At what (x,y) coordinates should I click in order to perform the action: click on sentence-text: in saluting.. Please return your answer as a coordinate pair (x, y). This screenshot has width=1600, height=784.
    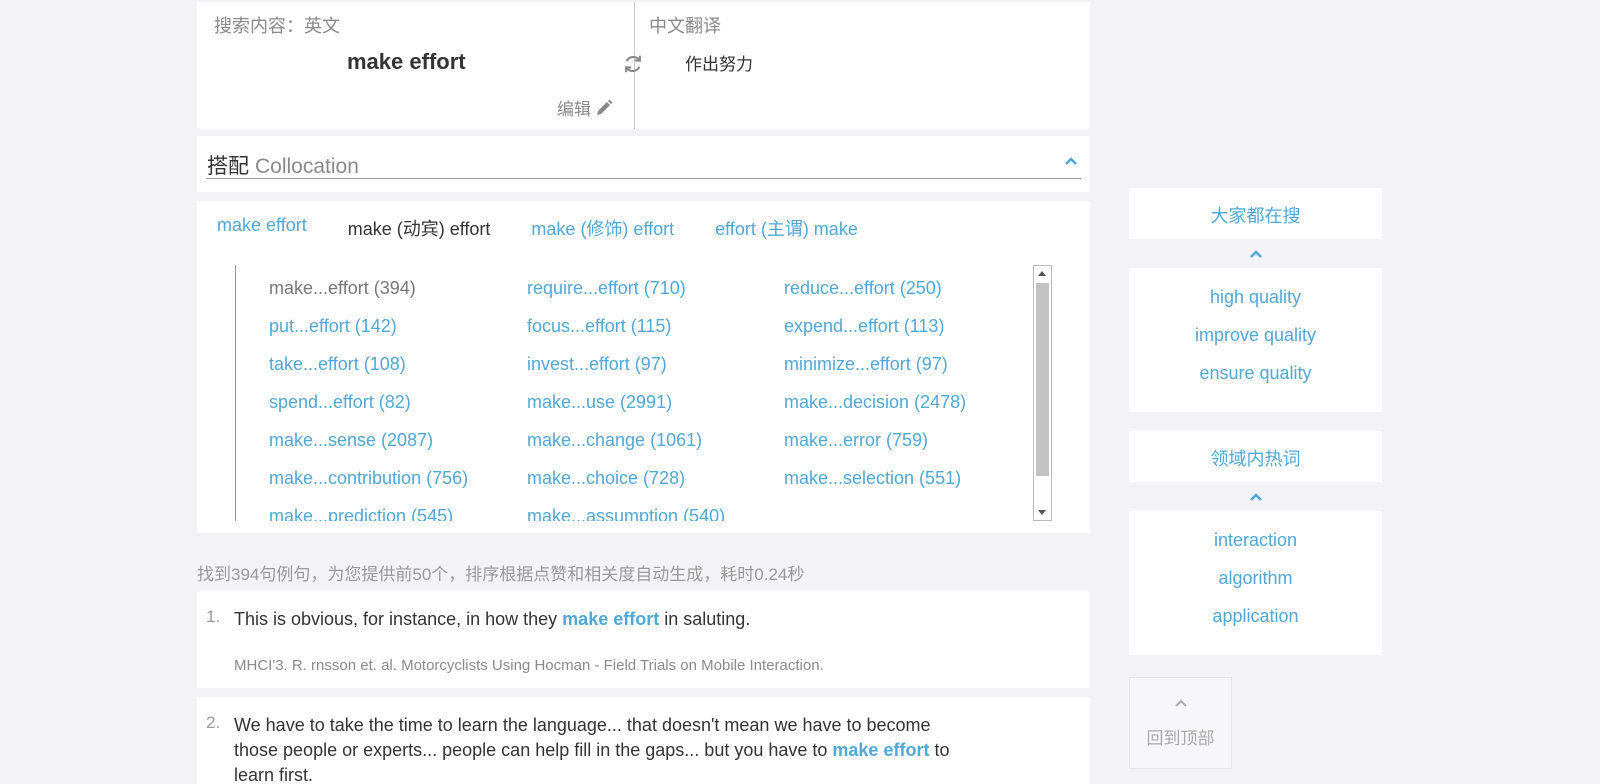
    Looking at the image, I should click on (705, 619).